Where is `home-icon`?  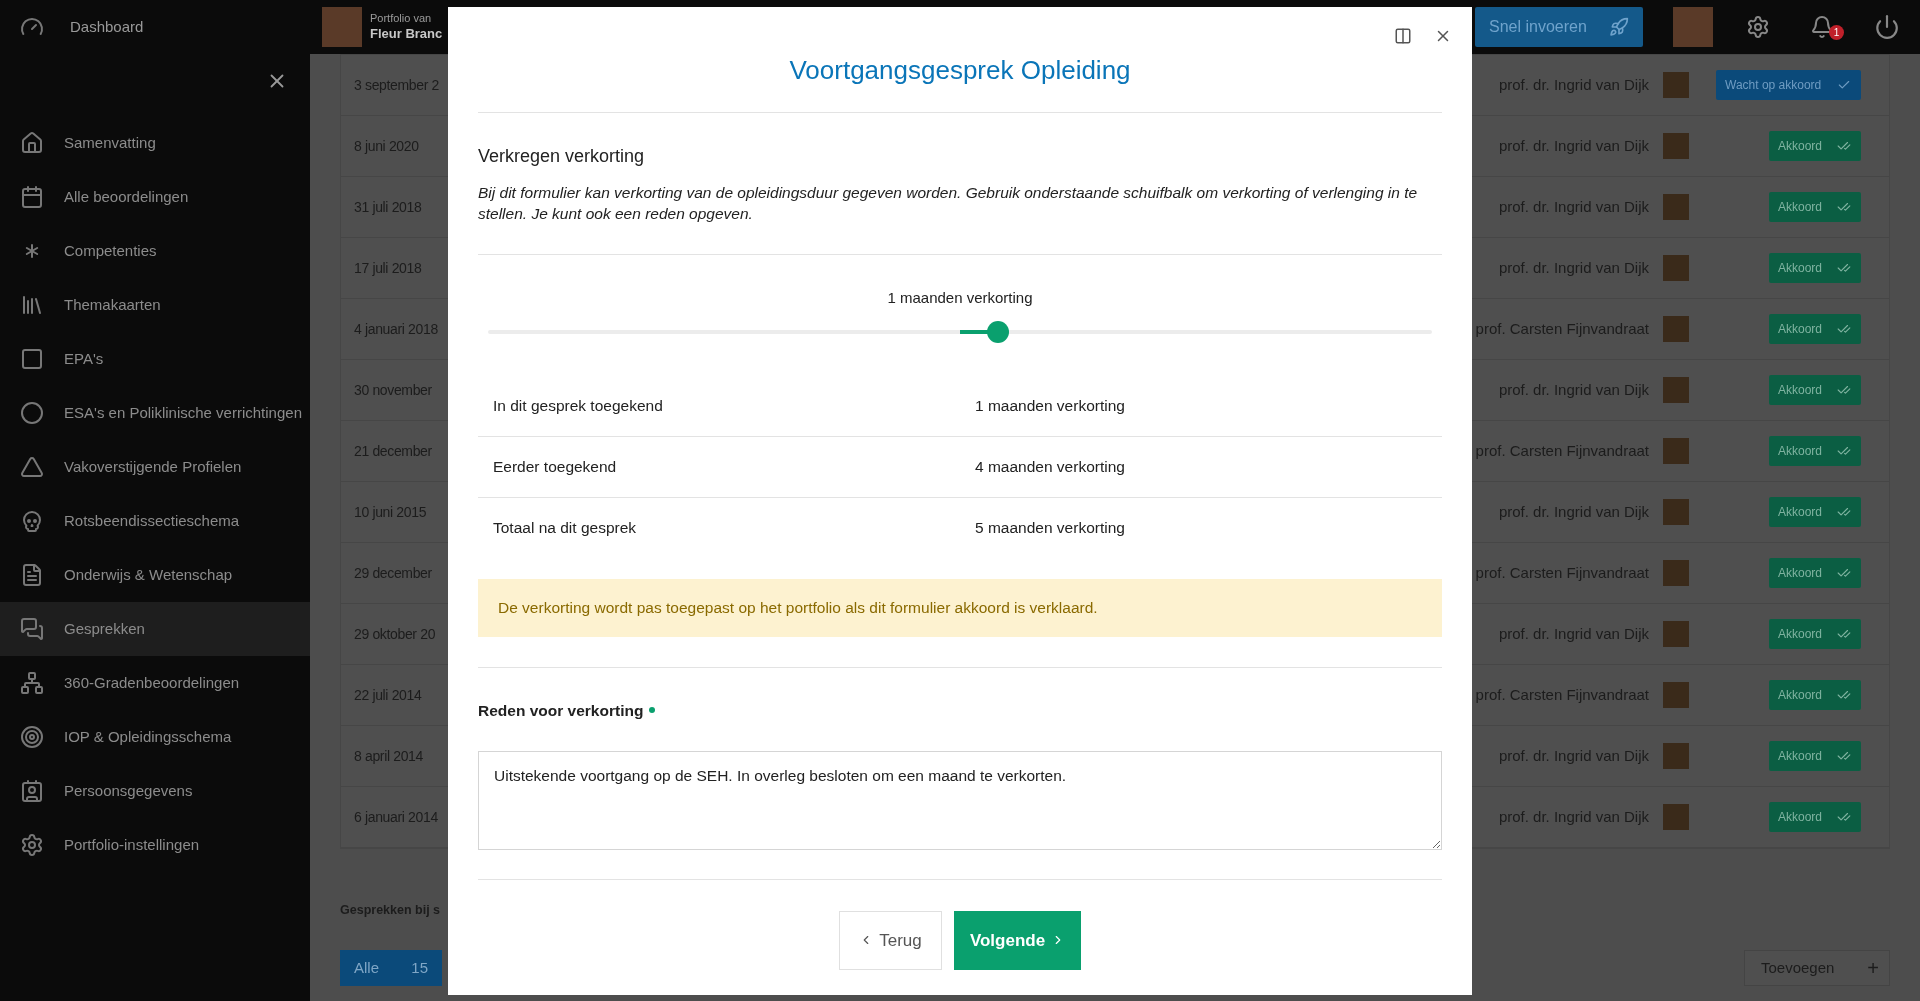
home-icon is located at coordinates (32, 143).